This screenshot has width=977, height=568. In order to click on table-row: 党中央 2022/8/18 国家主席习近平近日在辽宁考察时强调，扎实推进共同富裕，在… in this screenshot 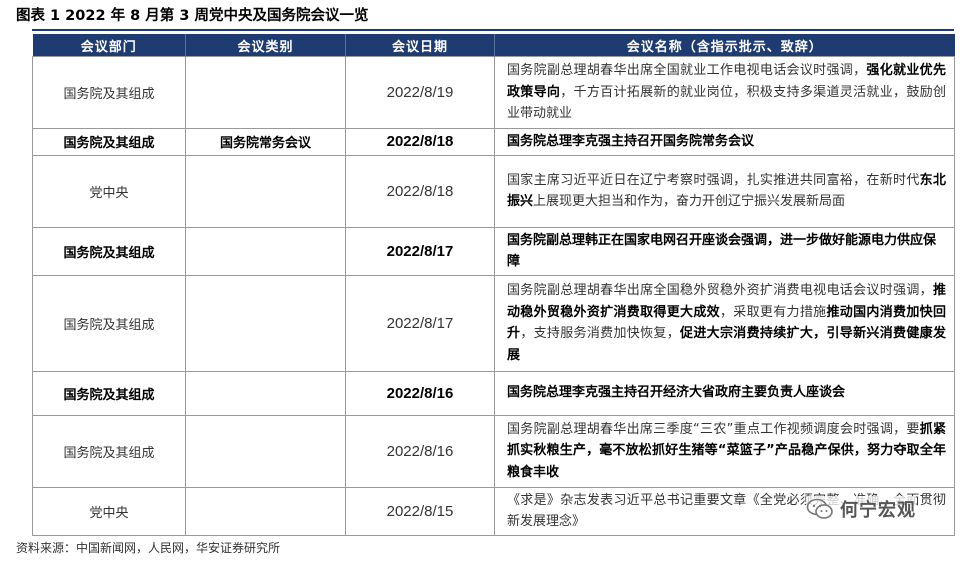, I will do `click(493, 191)`.